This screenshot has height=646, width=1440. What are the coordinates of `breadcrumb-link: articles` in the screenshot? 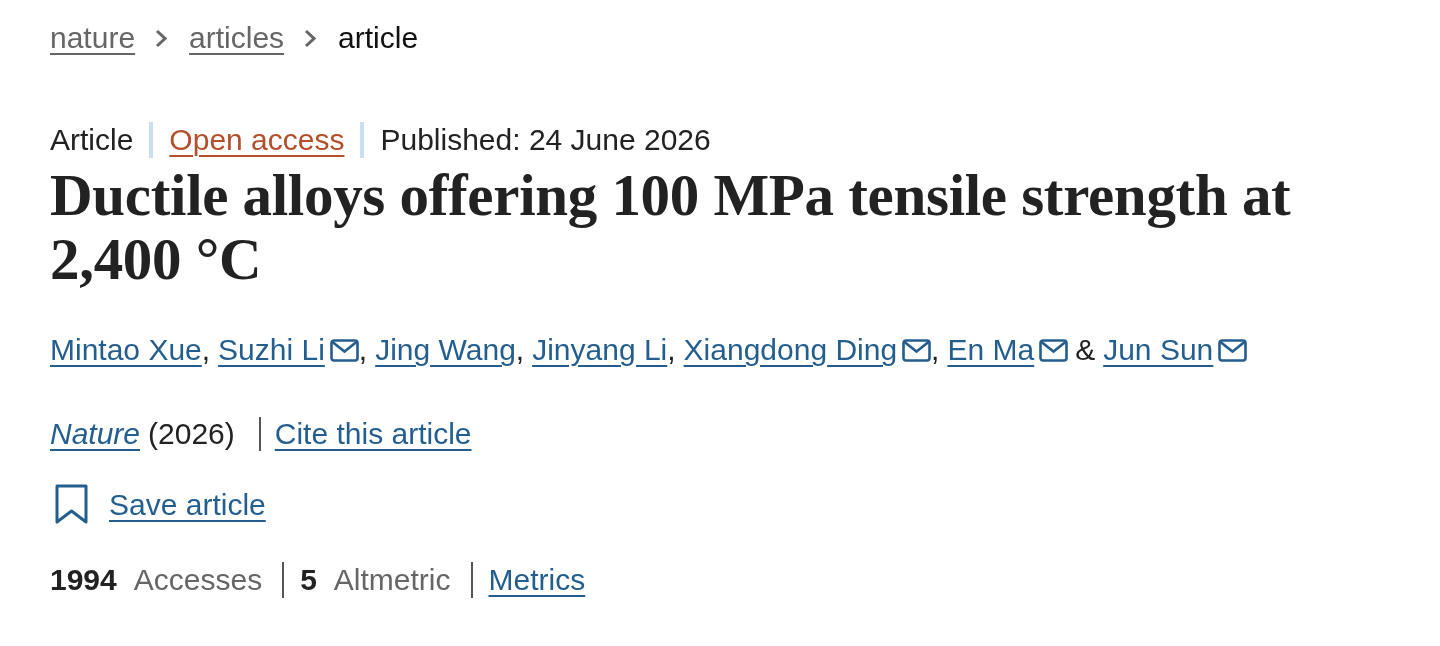 It's located at (237, 38).